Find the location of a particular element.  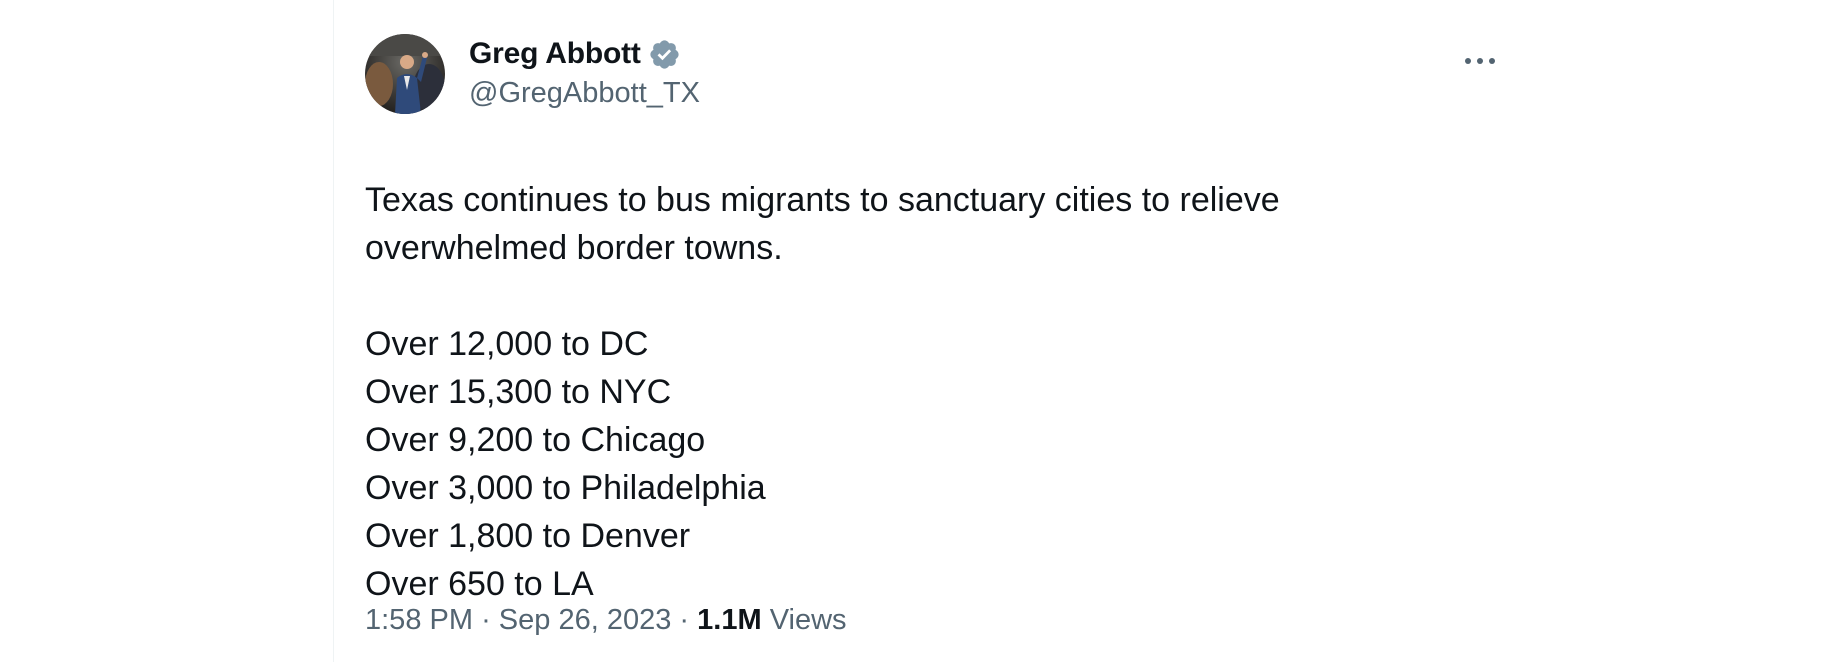

tweet-meta: 1:58 PM · Sep 26, 2023 · 1.1M Views is located at coordinates (606, 620).